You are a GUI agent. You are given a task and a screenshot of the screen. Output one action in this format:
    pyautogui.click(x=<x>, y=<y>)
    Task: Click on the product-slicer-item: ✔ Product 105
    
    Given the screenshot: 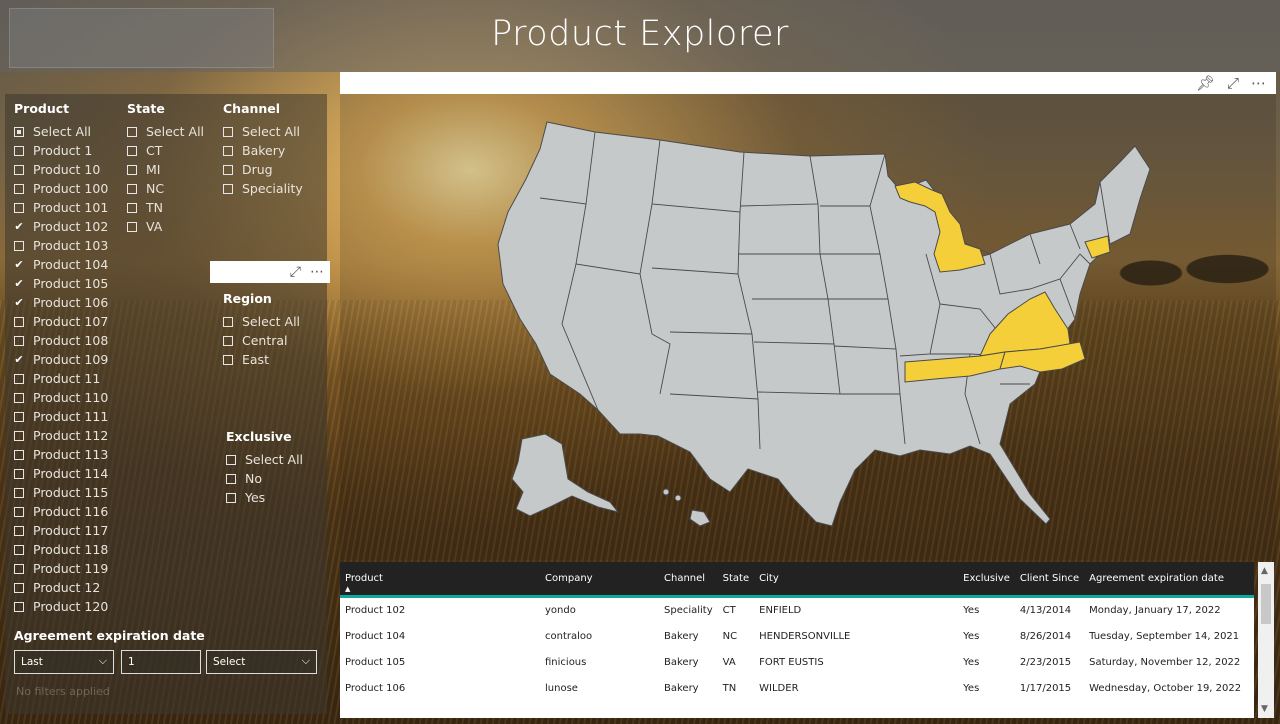 What is the action you would take?
    pyautogui.click(x=61, y=283)
    